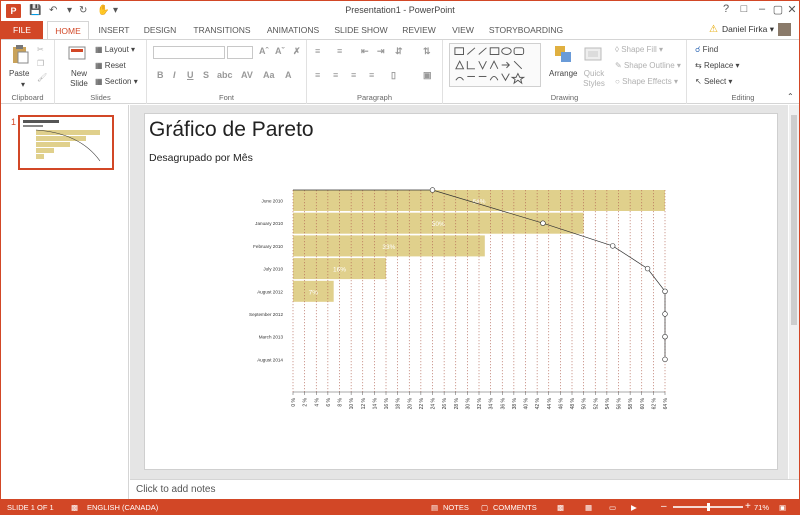 The image size is (800, 515). Describe the element at coordinates (114, 30) in the screenshot. I see `tab-insert: INSERT` at that location.